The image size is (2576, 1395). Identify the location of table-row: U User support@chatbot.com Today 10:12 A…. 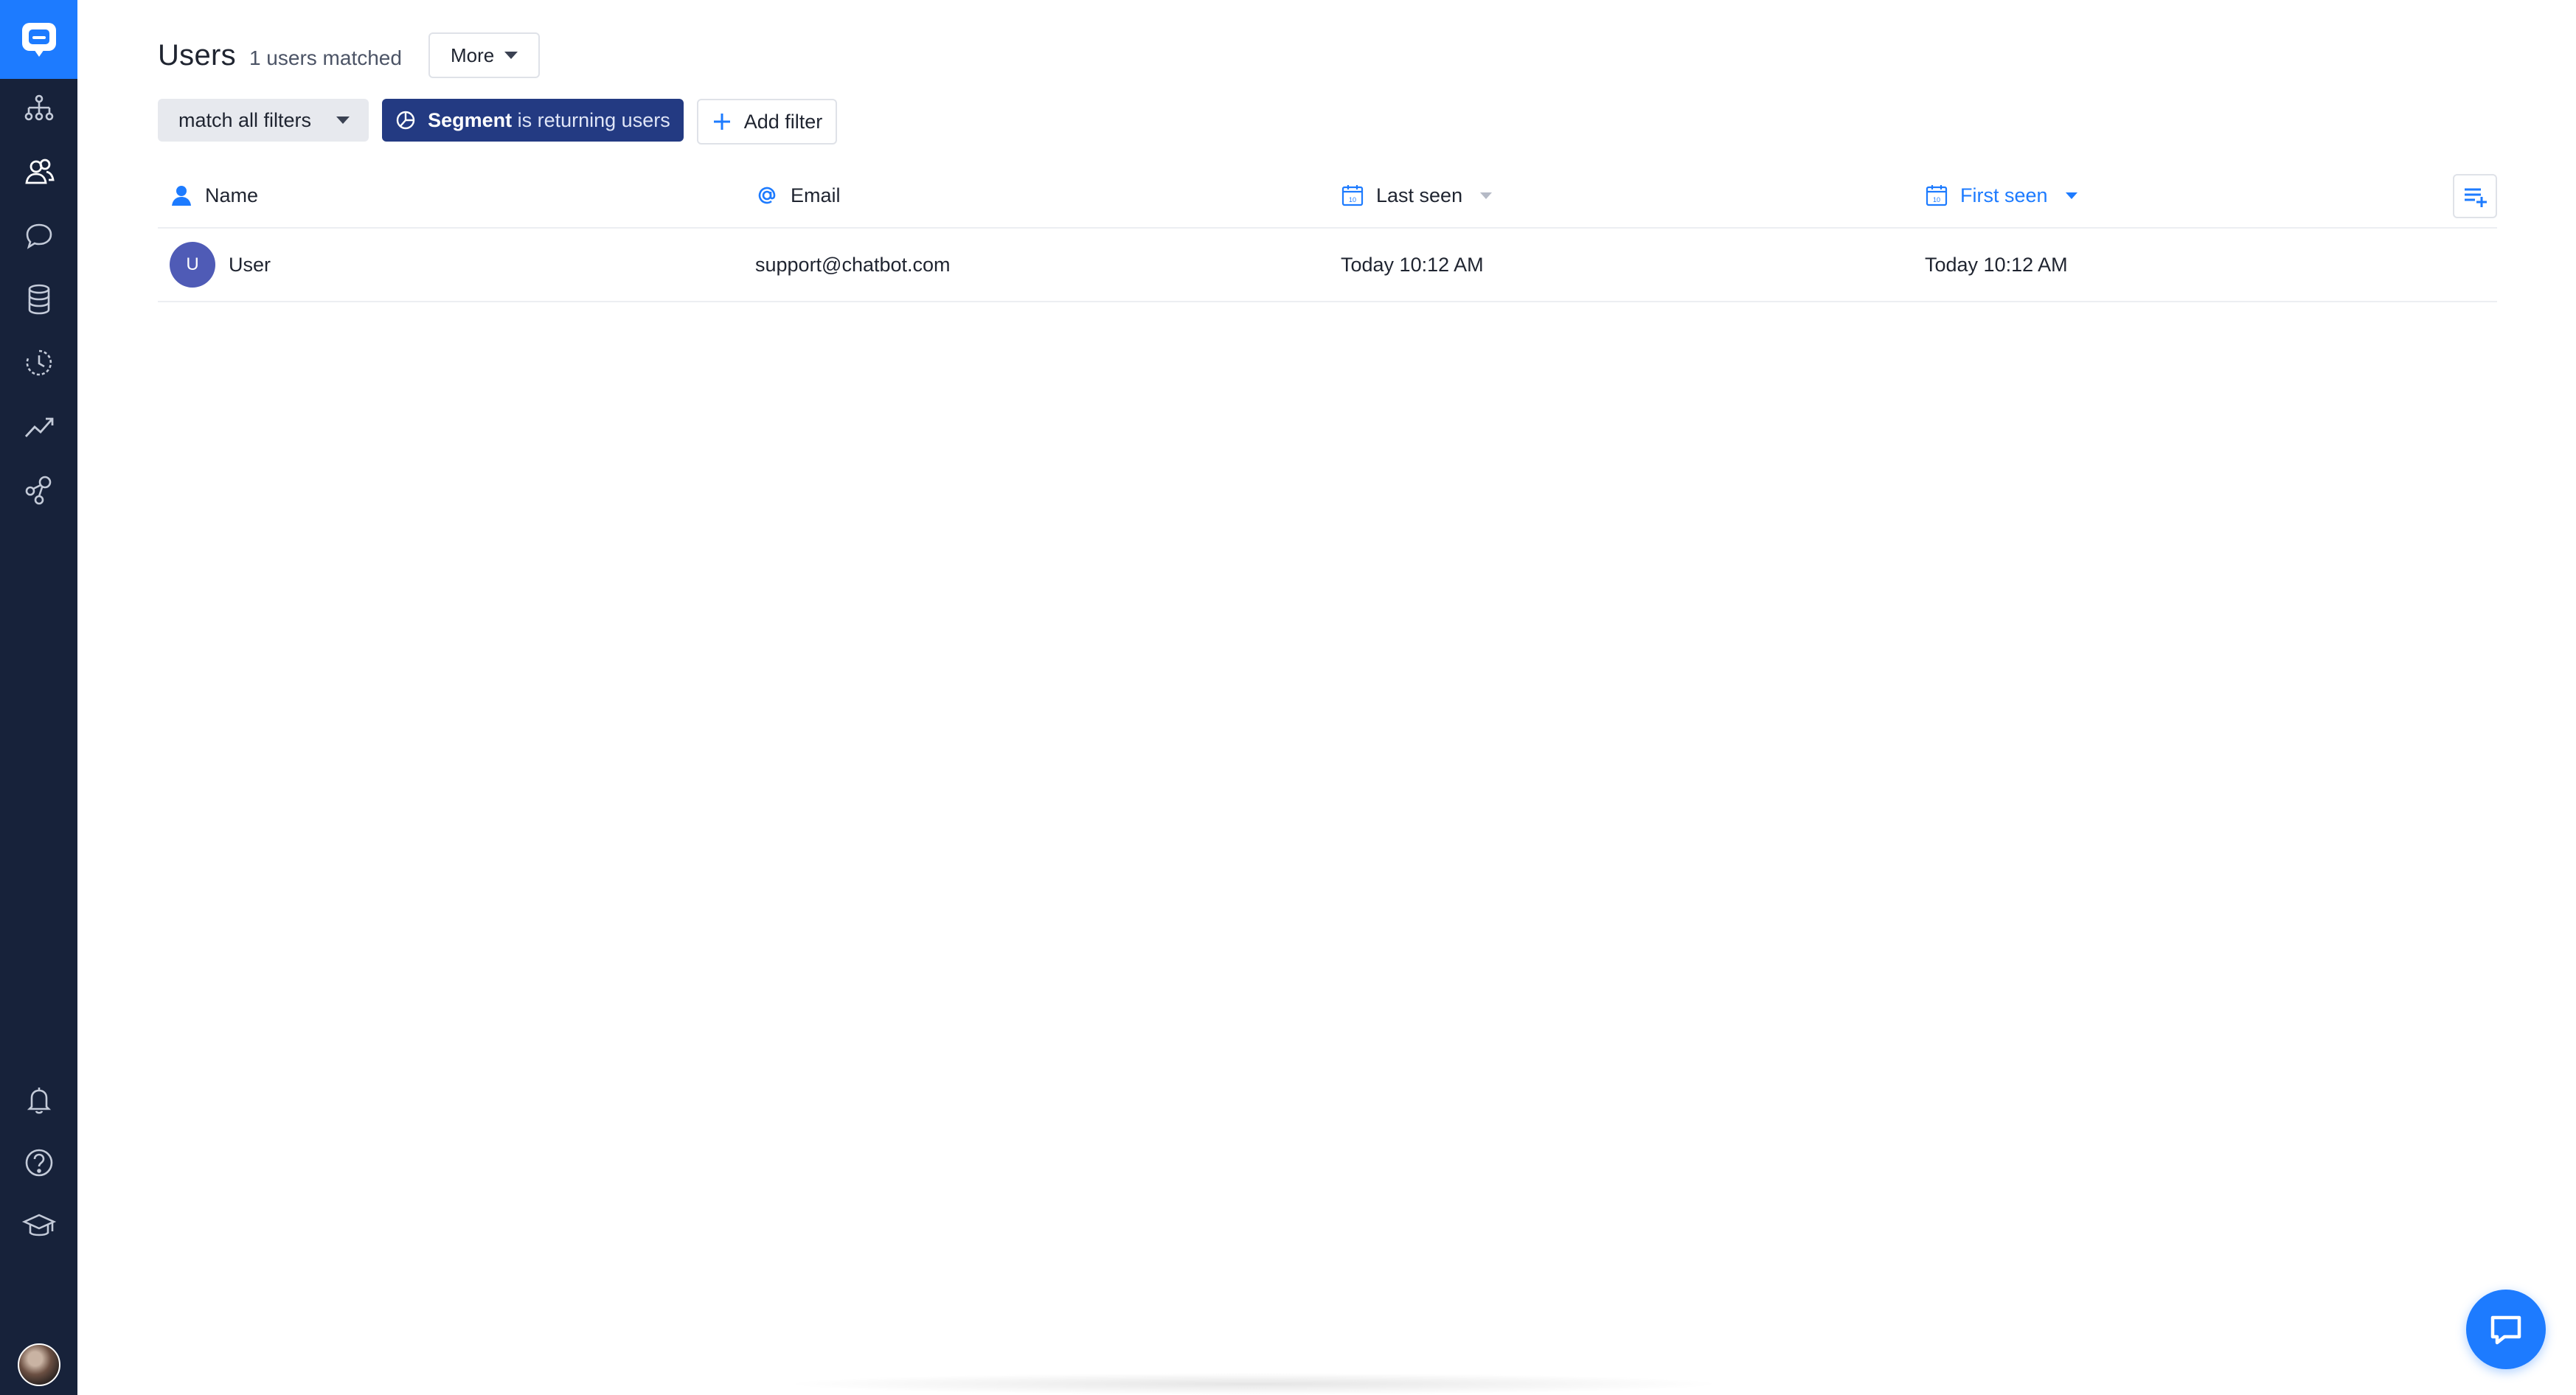
(1327, 265).